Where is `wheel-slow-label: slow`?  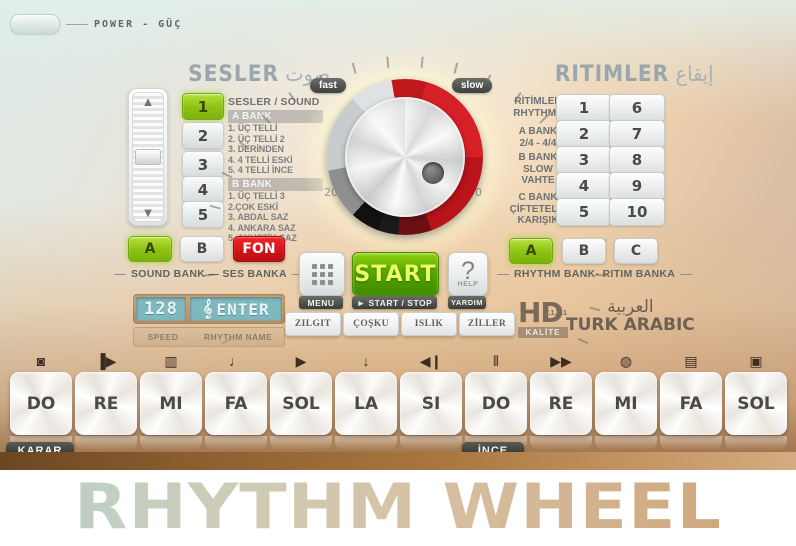 wheel-slow-label: slow is located at coordinates (472, 85).